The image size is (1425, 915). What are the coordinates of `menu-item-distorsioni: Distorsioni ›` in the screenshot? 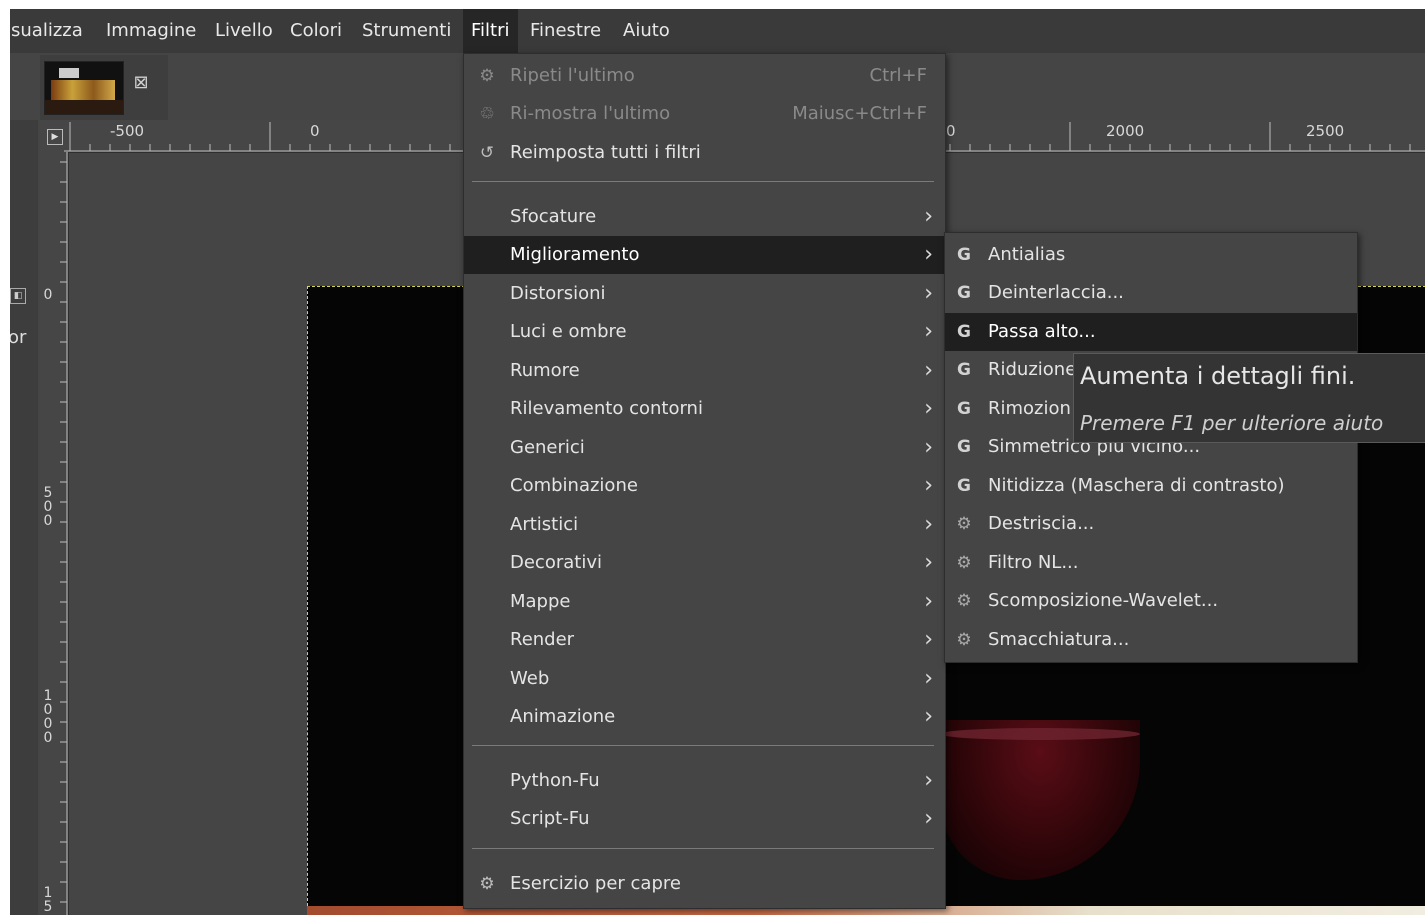 It's located at (704, 294).